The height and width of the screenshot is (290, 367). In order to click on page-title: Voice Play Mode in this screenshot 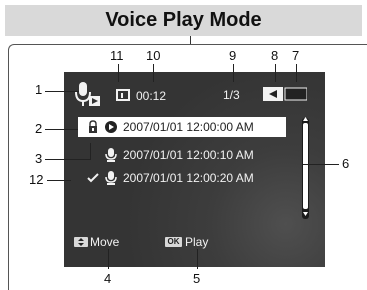, I will do `click(183, 20)`.